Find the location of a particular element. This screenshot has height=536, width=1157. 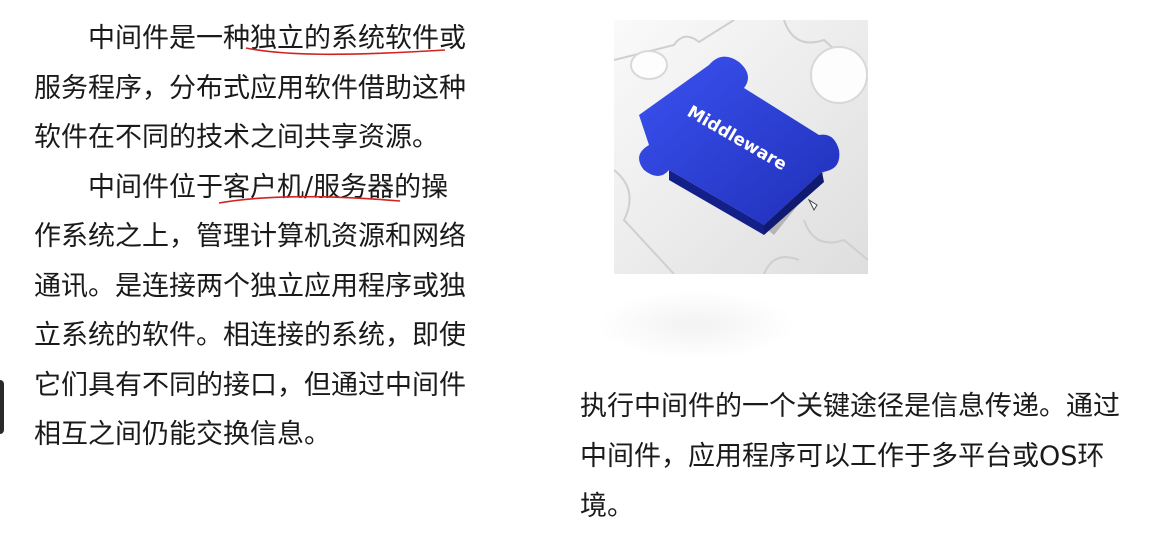

highlight-client-server: 客户机/服务器 is located at coordinates (308, 187).